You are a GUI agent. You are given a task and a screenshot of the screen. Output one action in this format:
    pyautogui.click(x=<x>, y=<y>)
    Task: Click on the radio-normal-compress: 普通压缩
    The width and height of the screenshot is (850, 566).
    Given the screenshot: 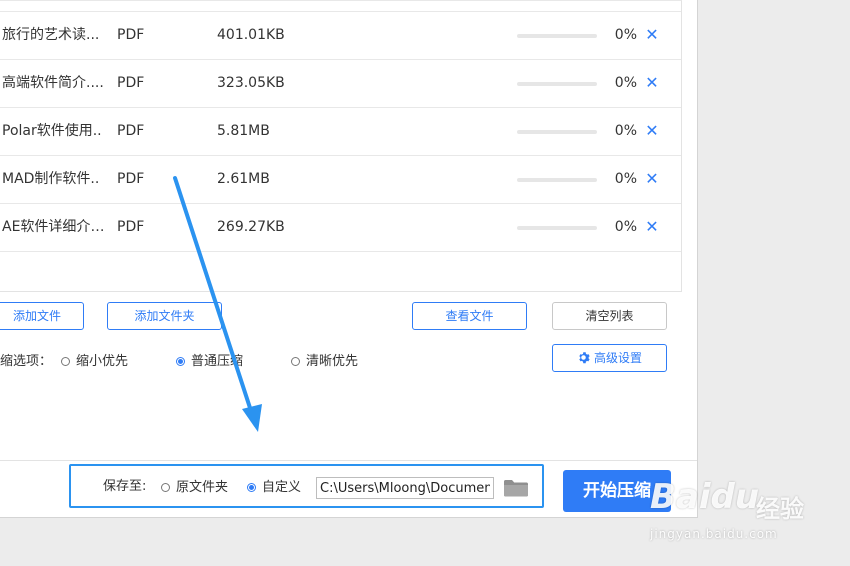 What is the action you would take?
    pyautogui.click(x=209, y=362)
    